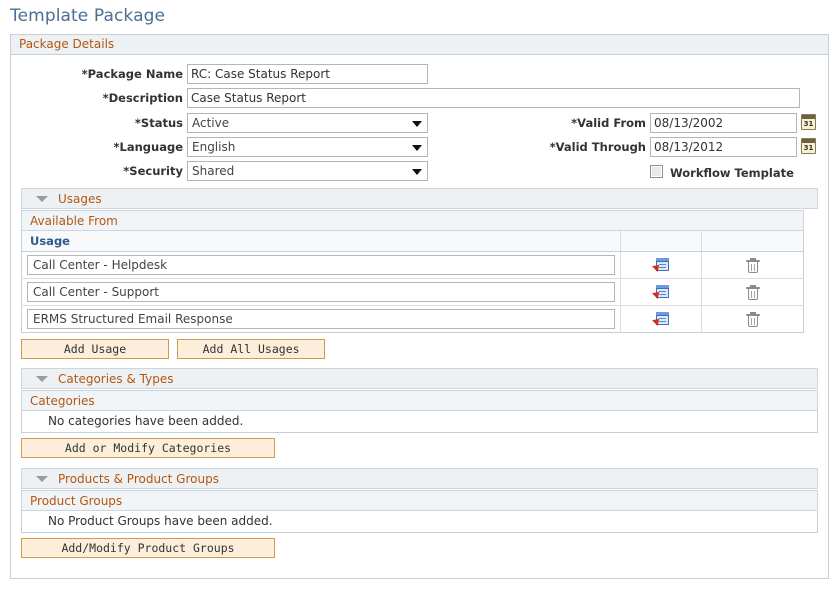 This screenshot has height=594, width=834. What do you see at coordinates (307, 147) in the screenshot?
I see `language-select: English` at bounding box center [307, 147].